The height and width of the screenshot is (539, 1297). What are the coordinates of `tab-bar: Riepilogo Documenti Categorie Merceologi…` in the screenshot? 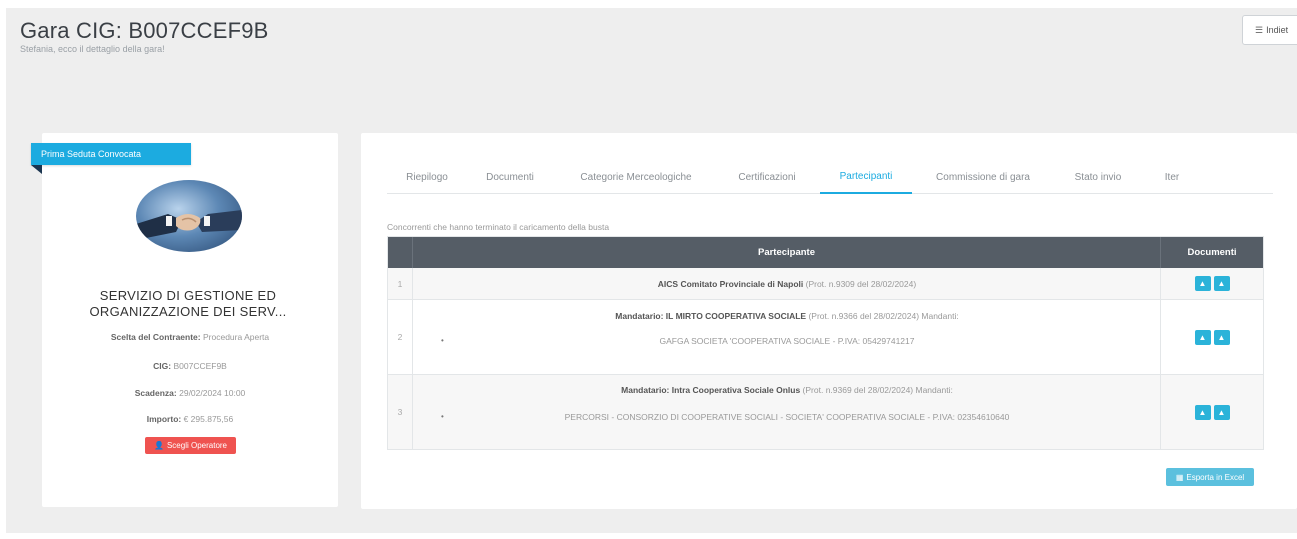 It's located at (830, 177).